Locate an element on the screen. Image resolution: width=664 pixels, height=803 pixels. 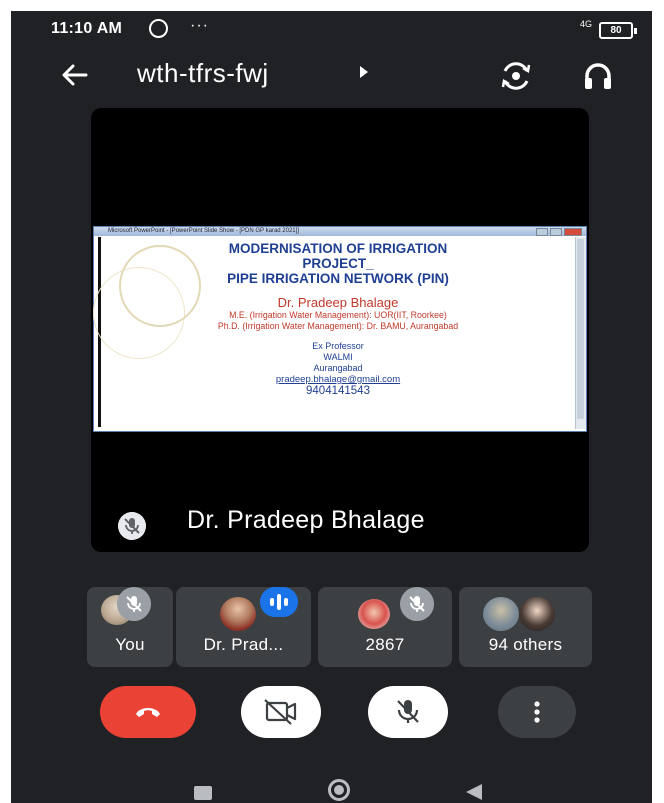
signal-icon: 4G is located at coordinates (586, 24).